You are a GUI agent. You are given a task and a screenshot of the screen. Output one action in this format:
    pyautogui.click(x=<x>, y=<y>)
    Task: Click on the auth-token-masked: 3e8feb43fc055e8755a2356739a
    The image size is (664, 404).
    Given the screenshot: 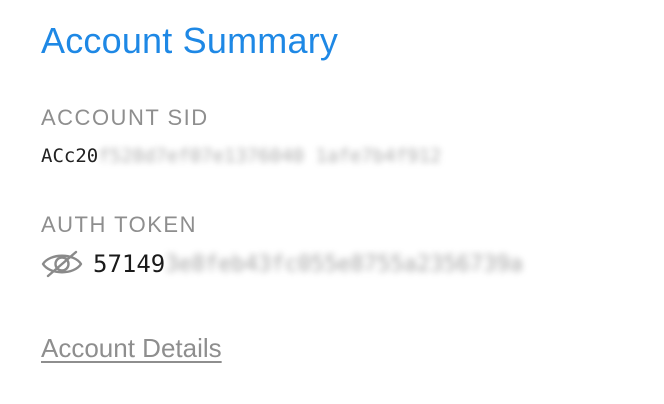 What is the action you would take?
    pyautogui.click(x=344, y=264)
    